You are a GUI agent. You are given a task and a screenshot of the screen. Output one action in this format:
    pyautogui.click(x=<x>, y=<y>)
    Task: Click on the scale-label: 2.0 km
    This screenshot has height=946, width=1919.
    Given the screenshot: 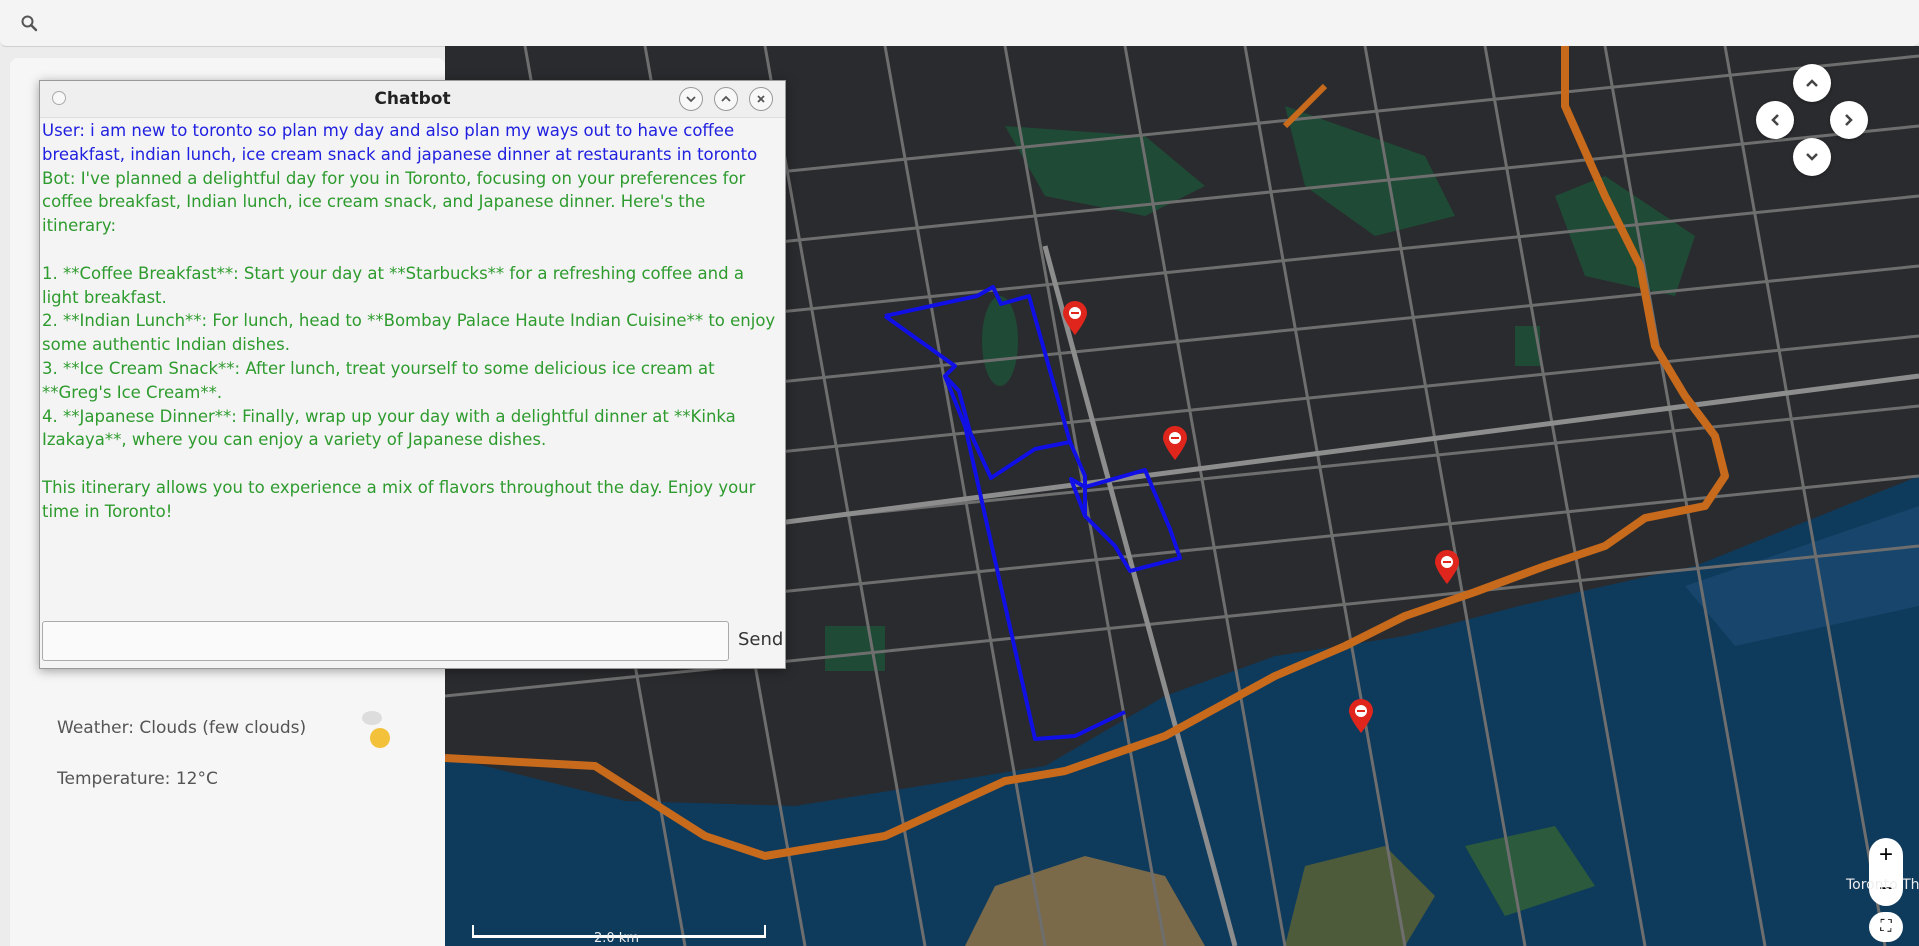 What is the action you would take?
    pyautogui.click(x=616, y=938)
    